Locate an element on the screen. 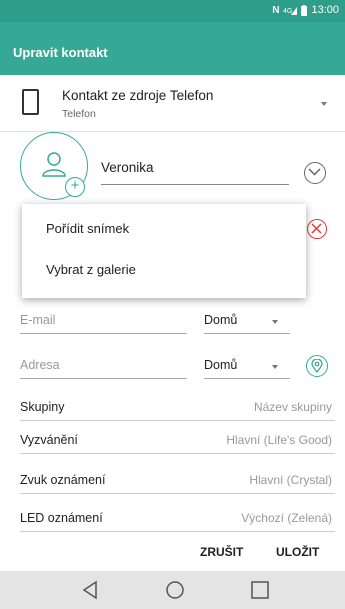 This screenshot has height=609, width=345. page-title: Upravit kontakt is located at coordinates (60, 52).